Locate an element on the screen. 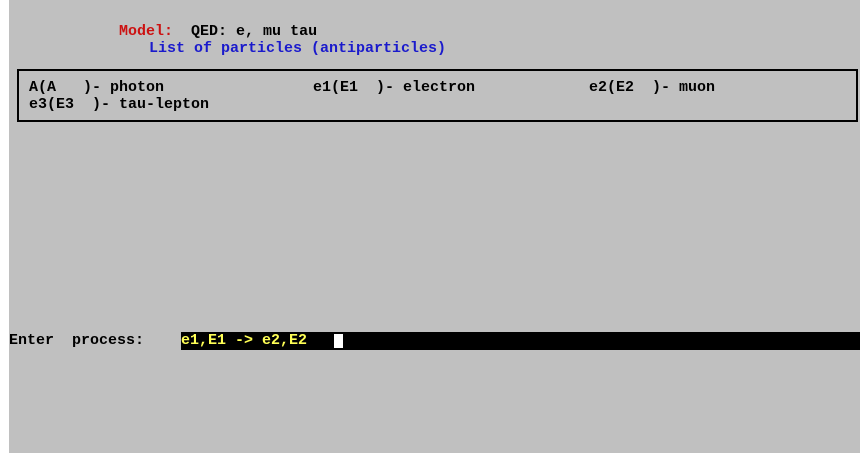  model-label: Model: is located at coordinates (146, 31).